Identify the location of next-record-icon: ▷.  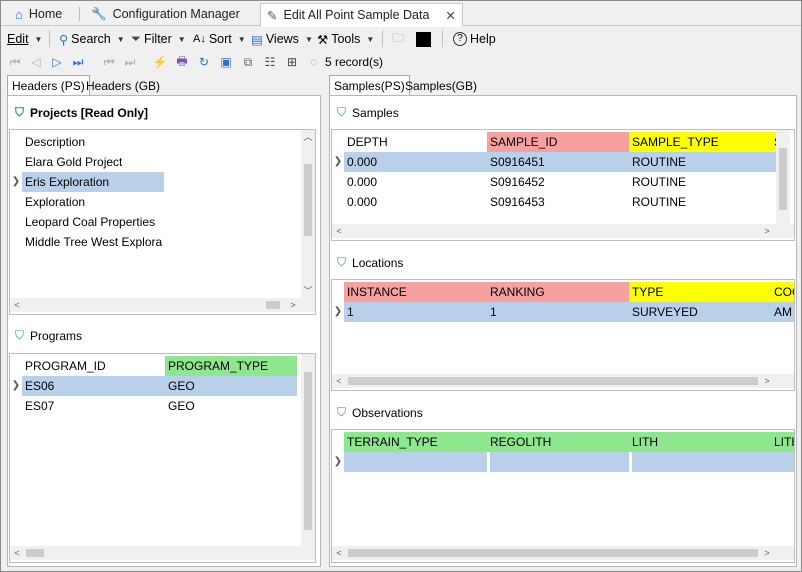
(57, 62).